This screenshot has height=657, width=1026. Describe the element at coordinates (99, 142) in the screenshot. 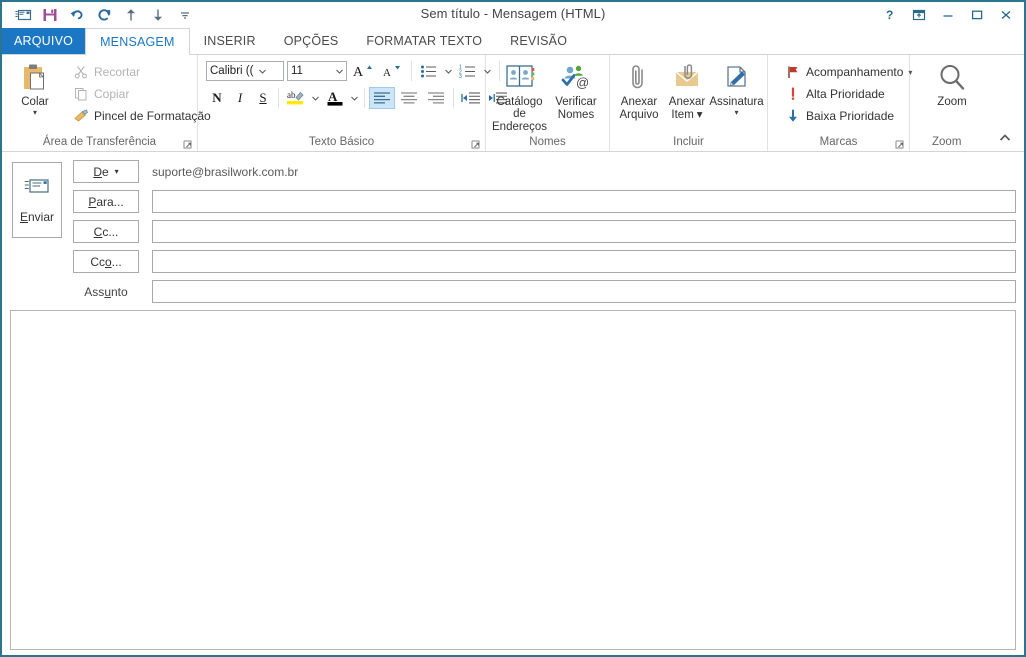

I see `clipboard-group-label-row: Área de Transferência` at that location.